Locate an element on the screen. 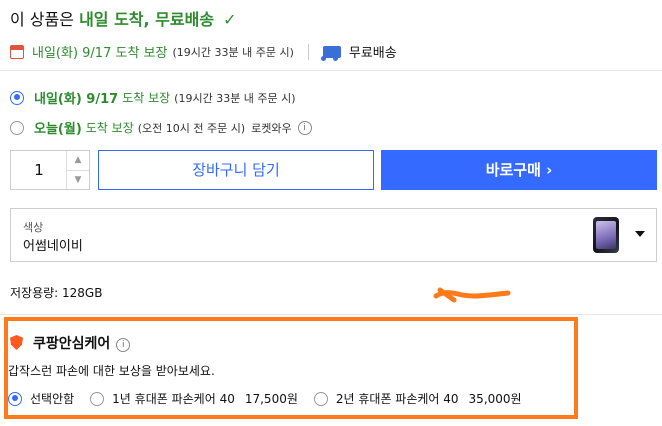 The width and height of the screenshot is (662, 426). delivery-option-today: 오늘(월) 도착 보장 (오전 10시 전 주문 시) 로켓와우 i is located at coordinates (161, 127).